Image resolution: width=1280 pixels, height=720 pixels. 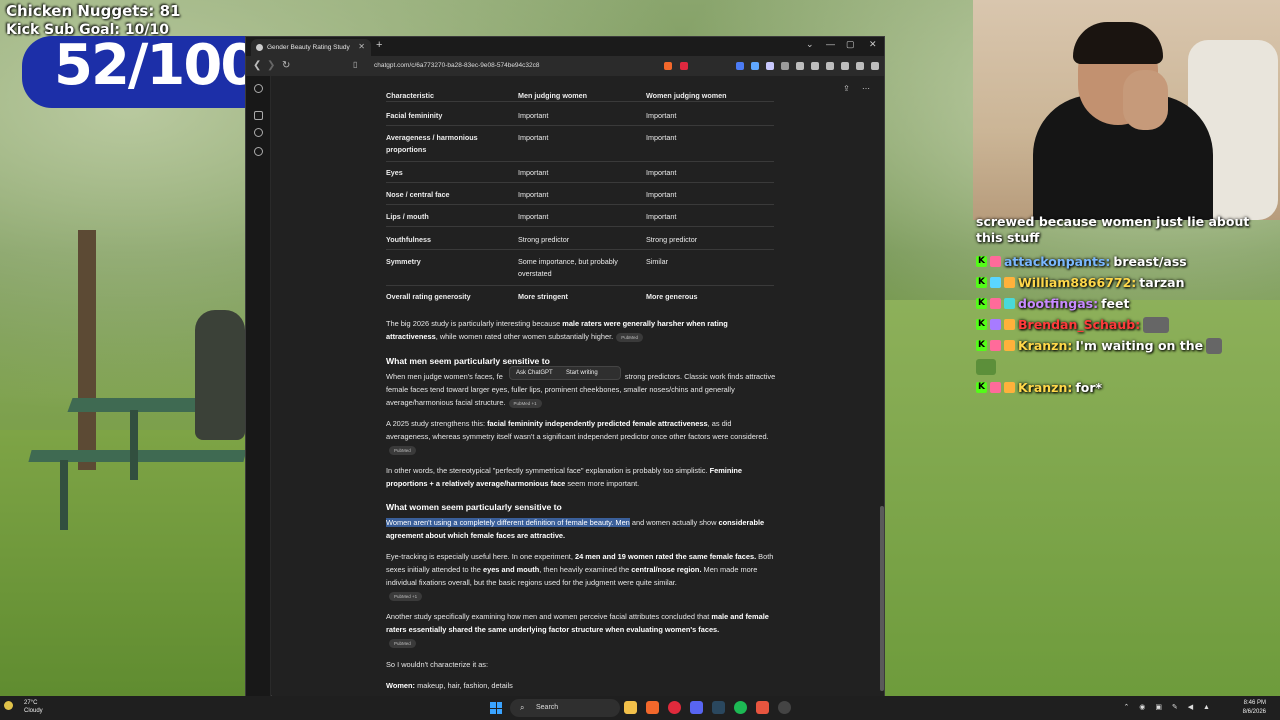 I want to click on clock: 8:46 PM 8/6/2026, so click(x=1254, y=708).